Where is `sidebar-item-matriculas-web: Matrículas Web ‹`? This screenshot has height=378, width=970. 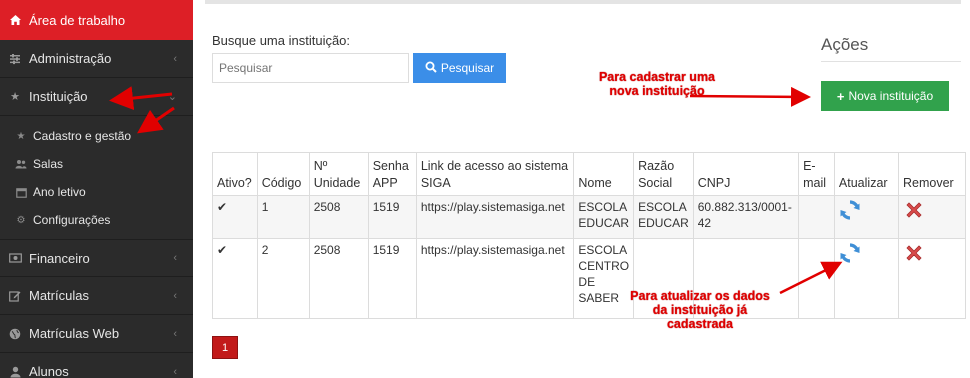 sidebar-item-matriculas-web: Matrículas Web ‹ is located at coordinates (96, 334).